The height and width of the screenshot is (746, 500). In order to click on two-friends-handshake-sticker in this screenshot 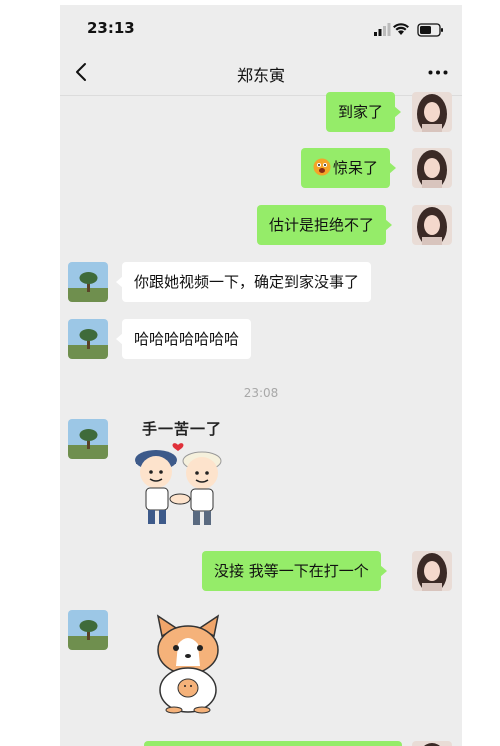, I will do `click(178, 484)`.